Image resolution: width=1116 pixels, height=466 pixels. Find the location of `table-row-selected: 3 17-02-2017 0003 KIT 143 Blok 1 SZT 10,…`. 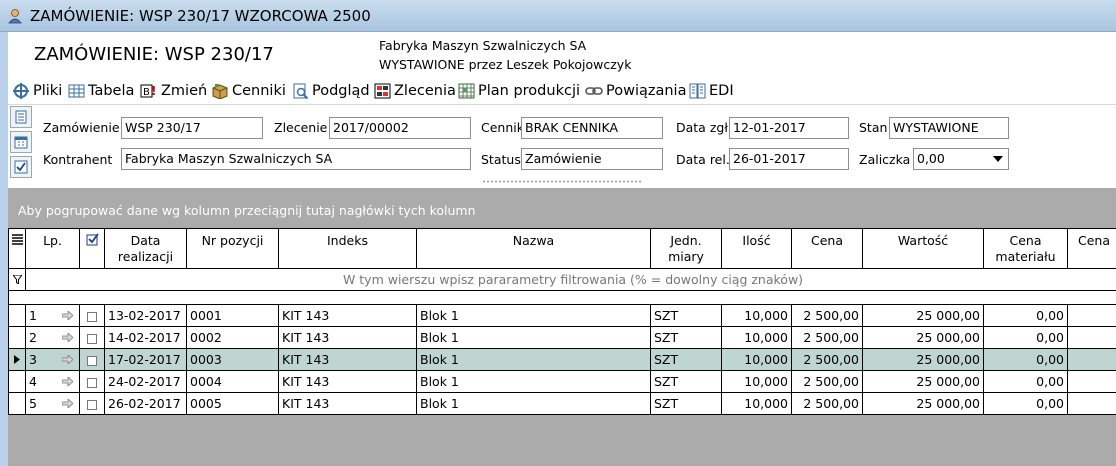

table-row-selected: 3 17-02-2017 0003 KIT 143 Blok 1 SZT 10,… is located at coordinates (562, 359).